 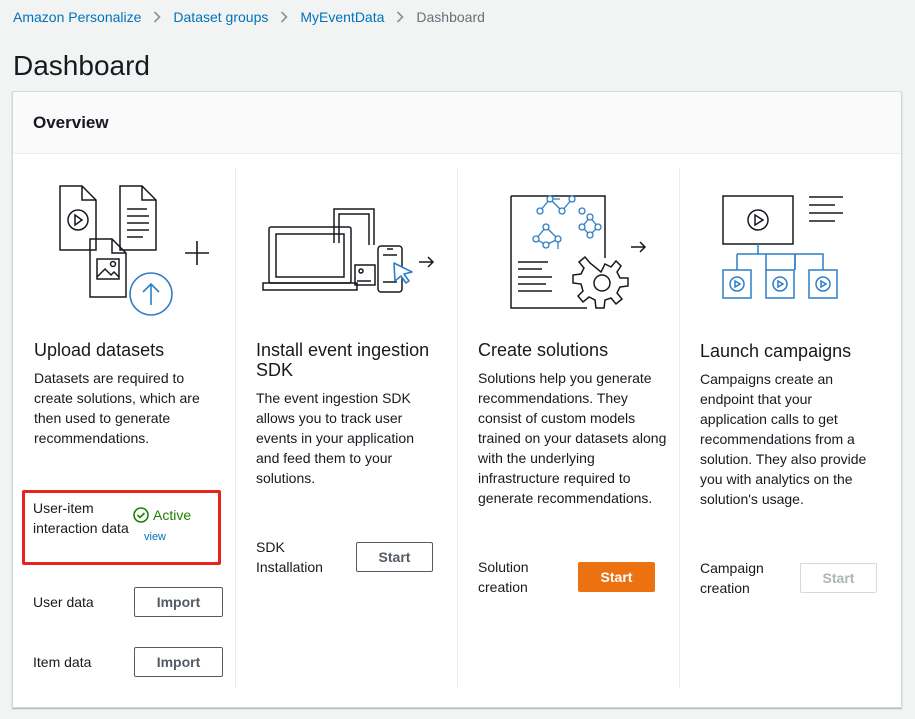 I want to click on breadcrumb-dataset-groups: Dataset groups, so click(x=220, y=17).